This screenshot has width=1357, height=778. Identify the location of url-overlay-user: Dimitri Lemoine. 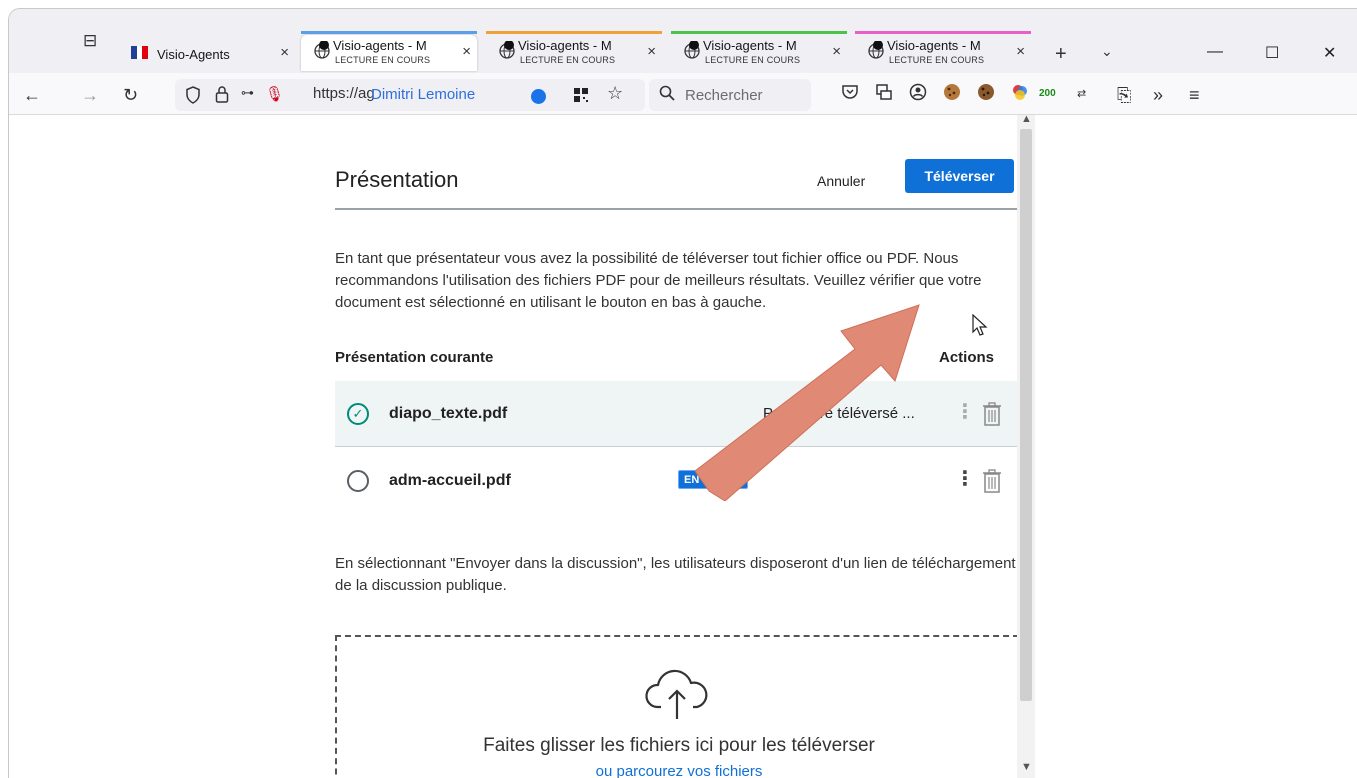
(423, 94).